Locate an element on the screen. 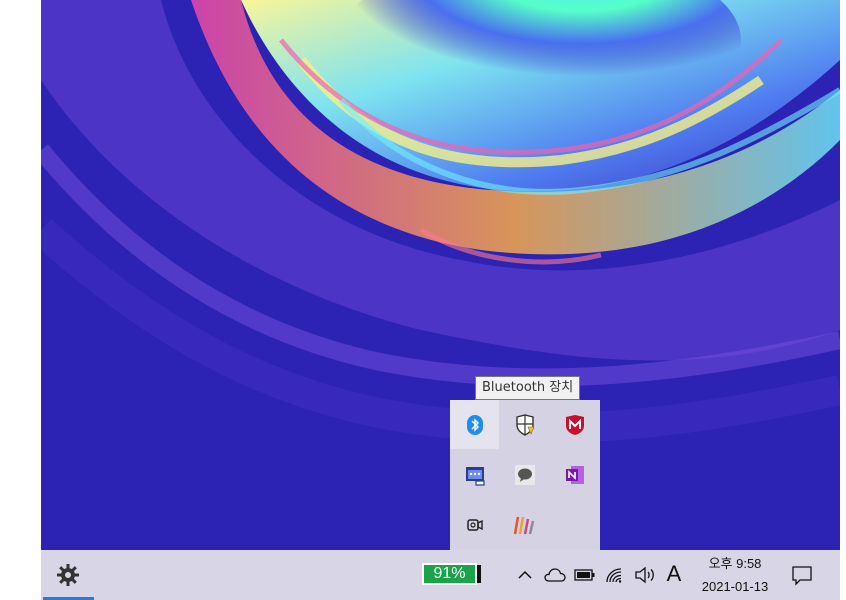 The image size is (846, 600). battery-icon is located at coordinates (584, 575).